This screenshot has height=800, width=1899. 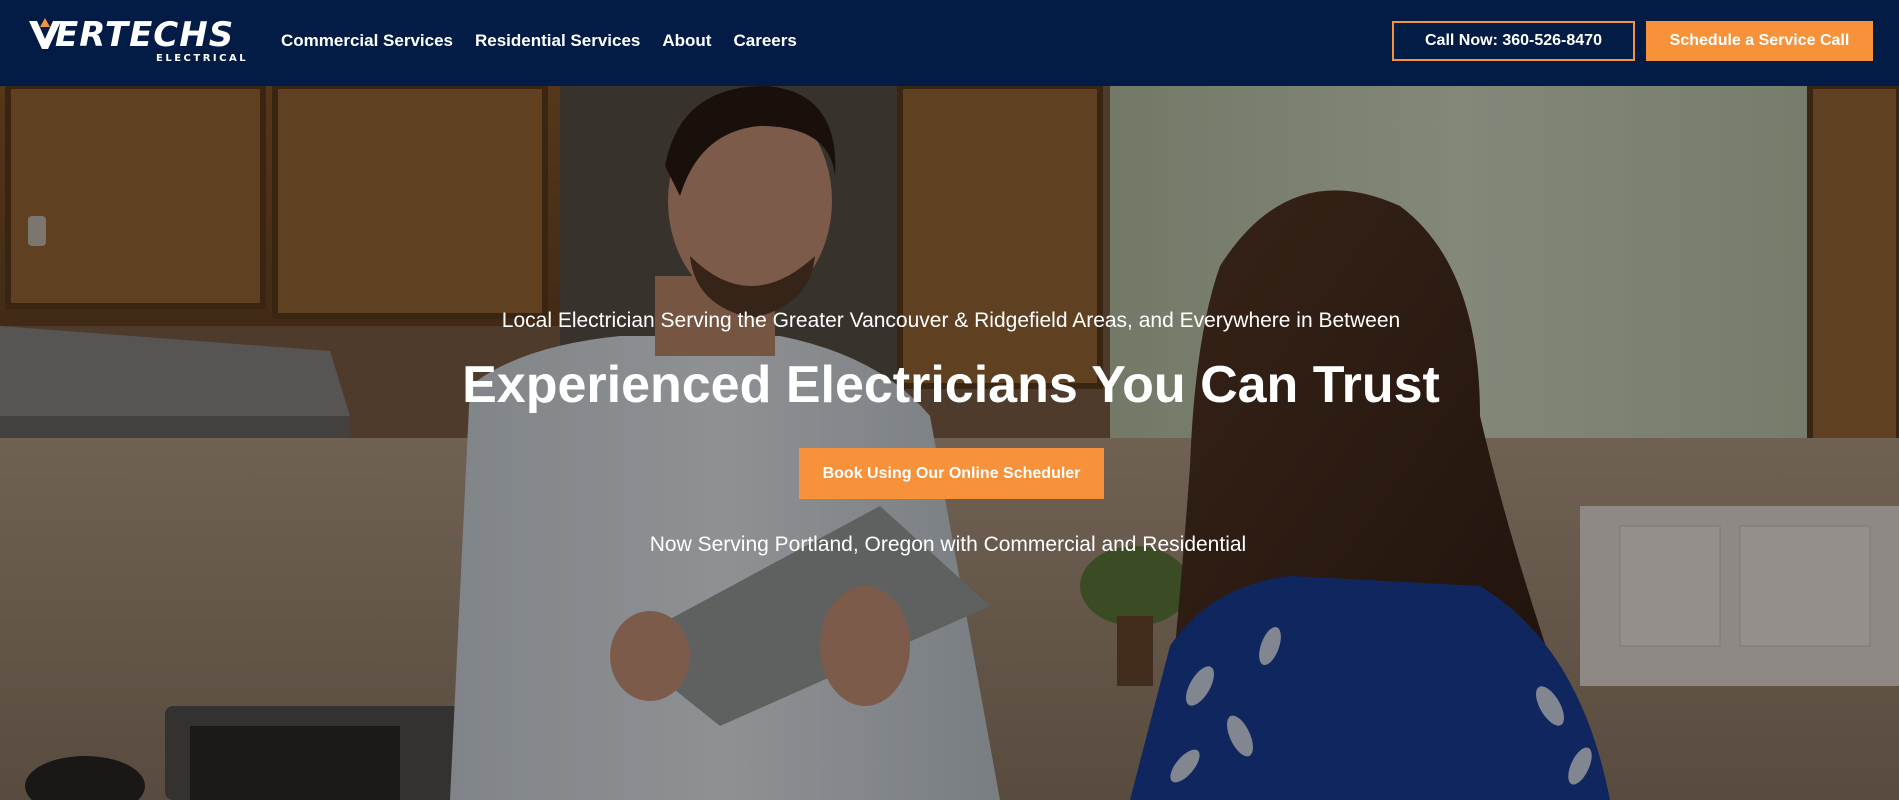 I want to click on call-now-button: Call Now: 360-526-8470, so click(x=1513, y=41).